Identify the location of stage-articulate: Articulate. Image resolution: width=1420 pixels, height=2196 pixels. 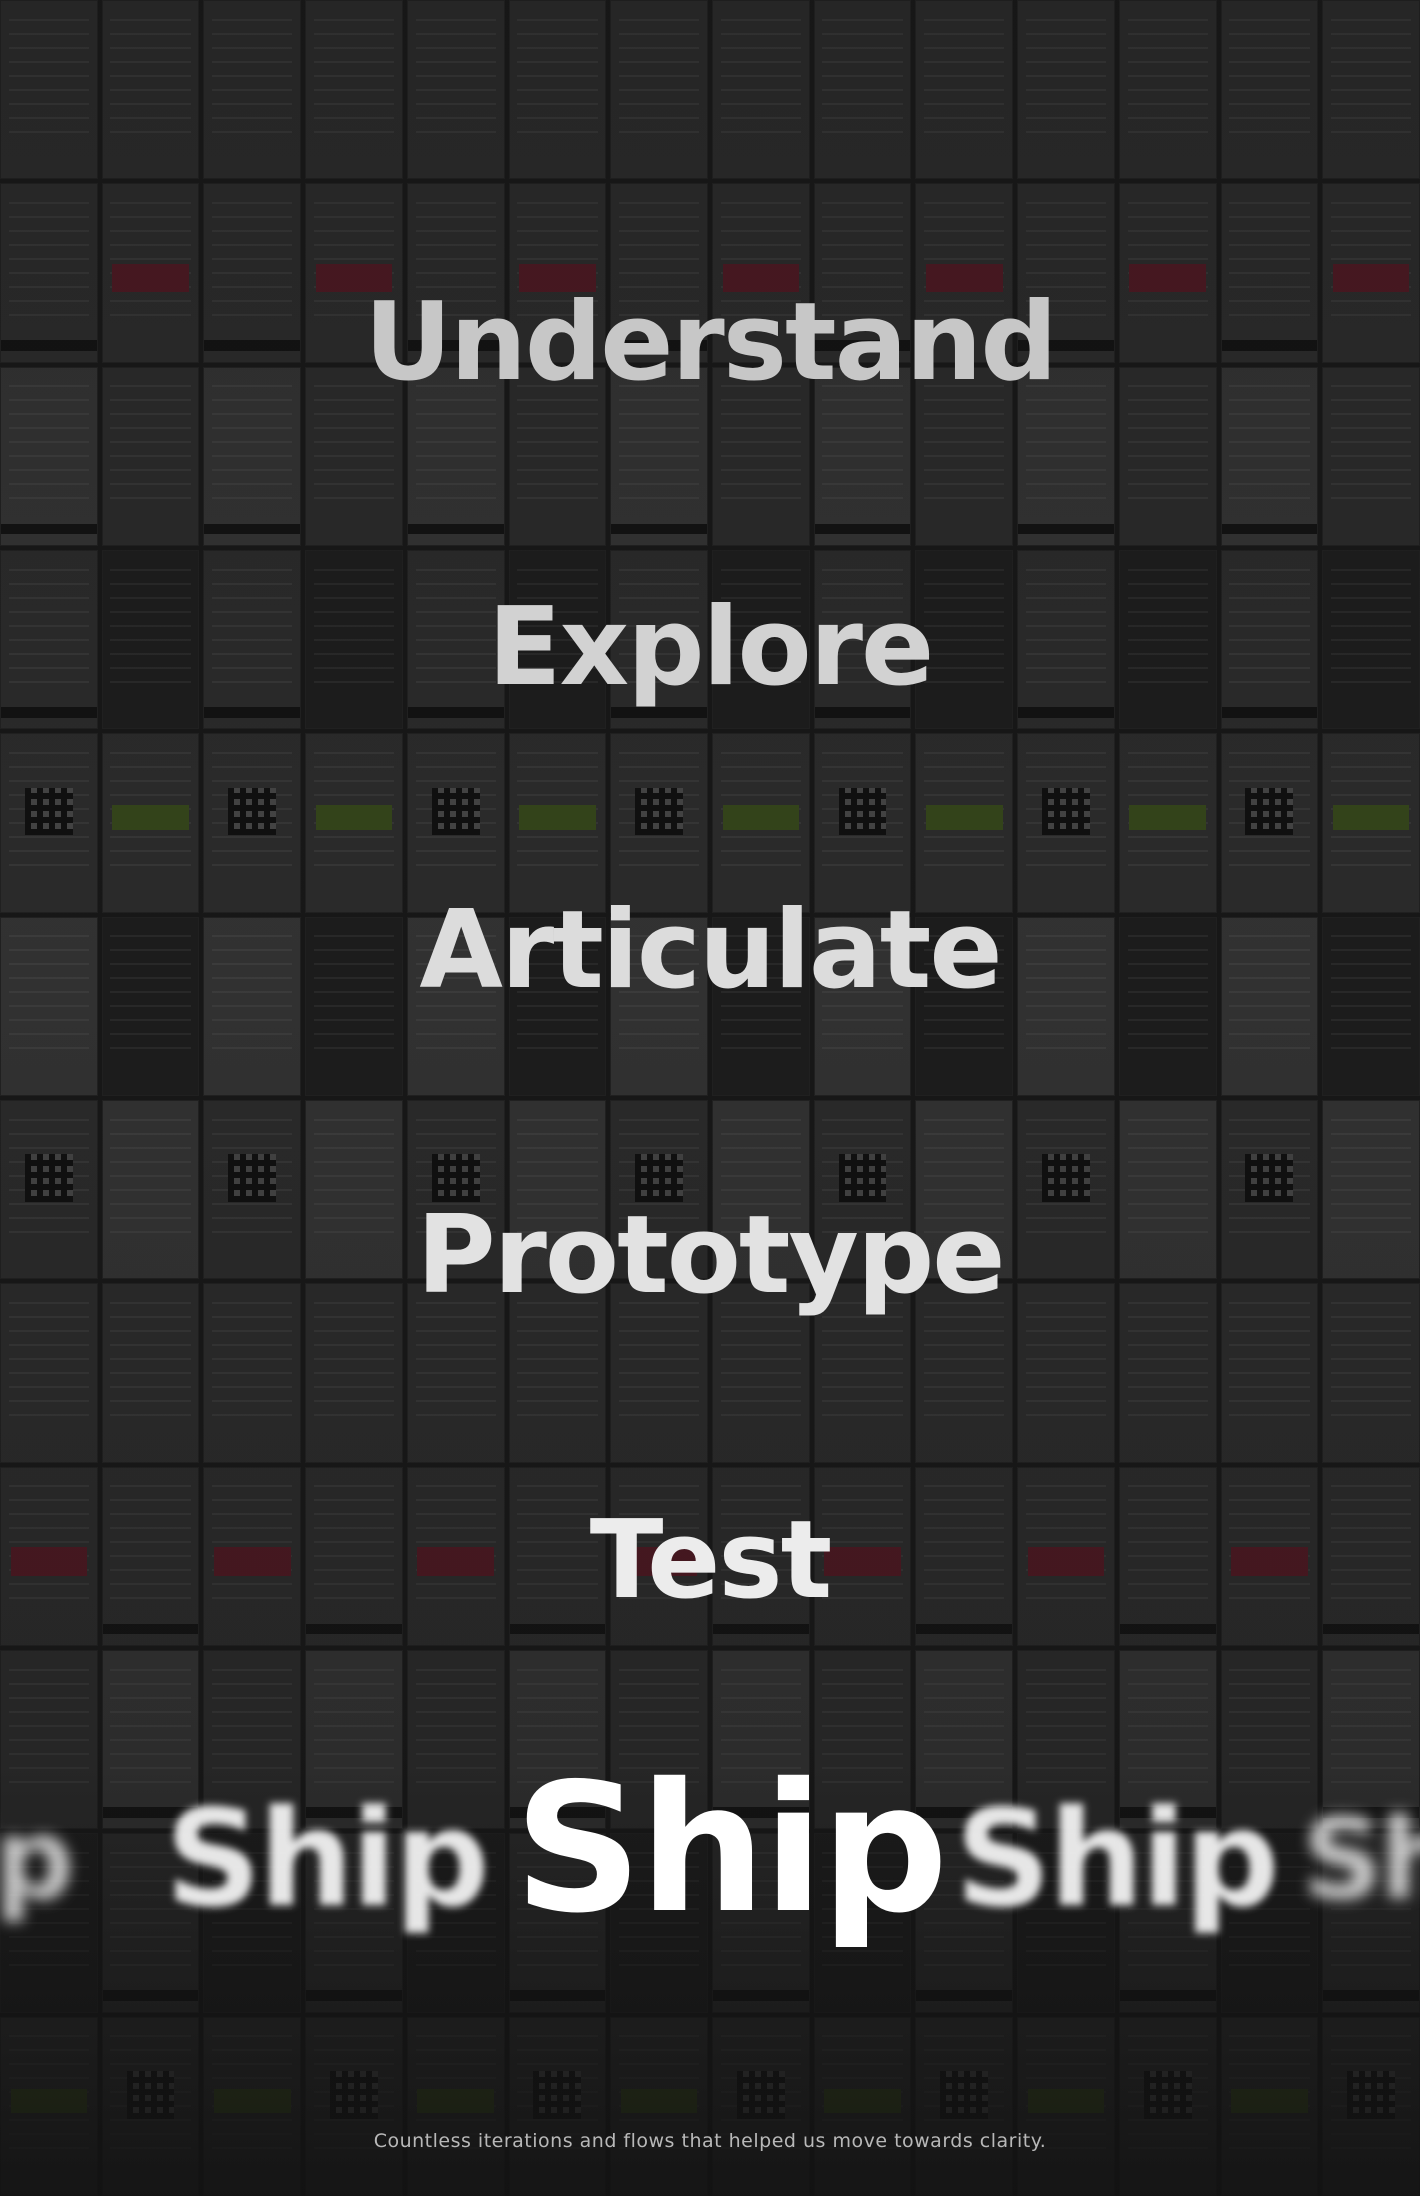
(710, 950).